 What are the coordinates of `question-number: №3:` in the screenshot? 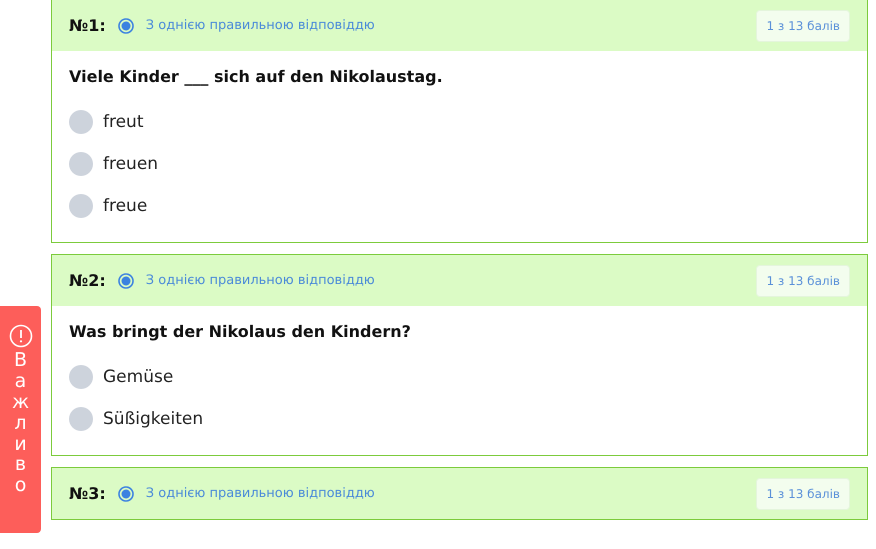 It's located at (87, 493).